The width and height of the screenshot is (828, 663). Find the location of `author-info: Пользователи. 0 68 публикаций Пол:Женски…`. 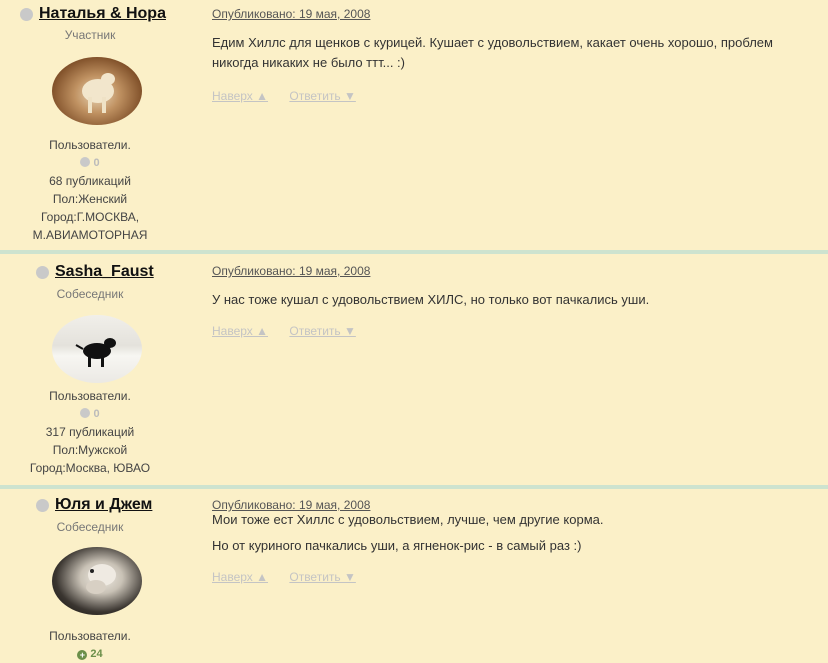

author-info: Пользователи. 0 68 публикаций Пол:Женски… is located at coordinates (90, 190).